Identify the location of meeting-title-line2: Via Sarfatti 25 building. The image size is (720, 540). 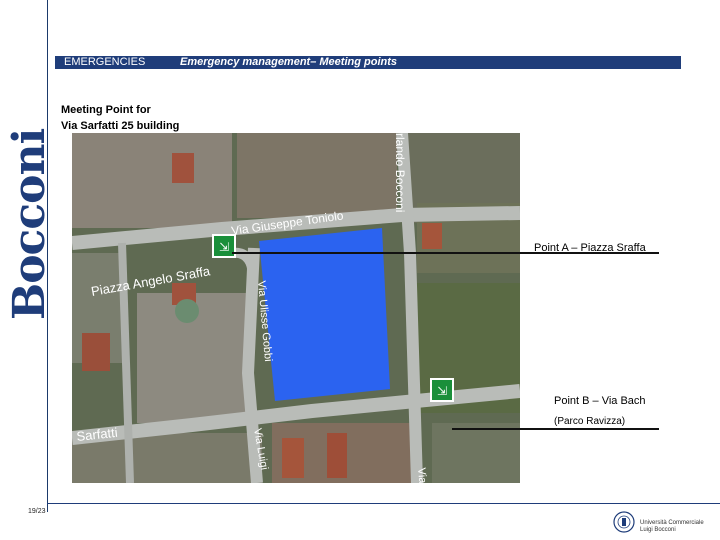
(120, 126).